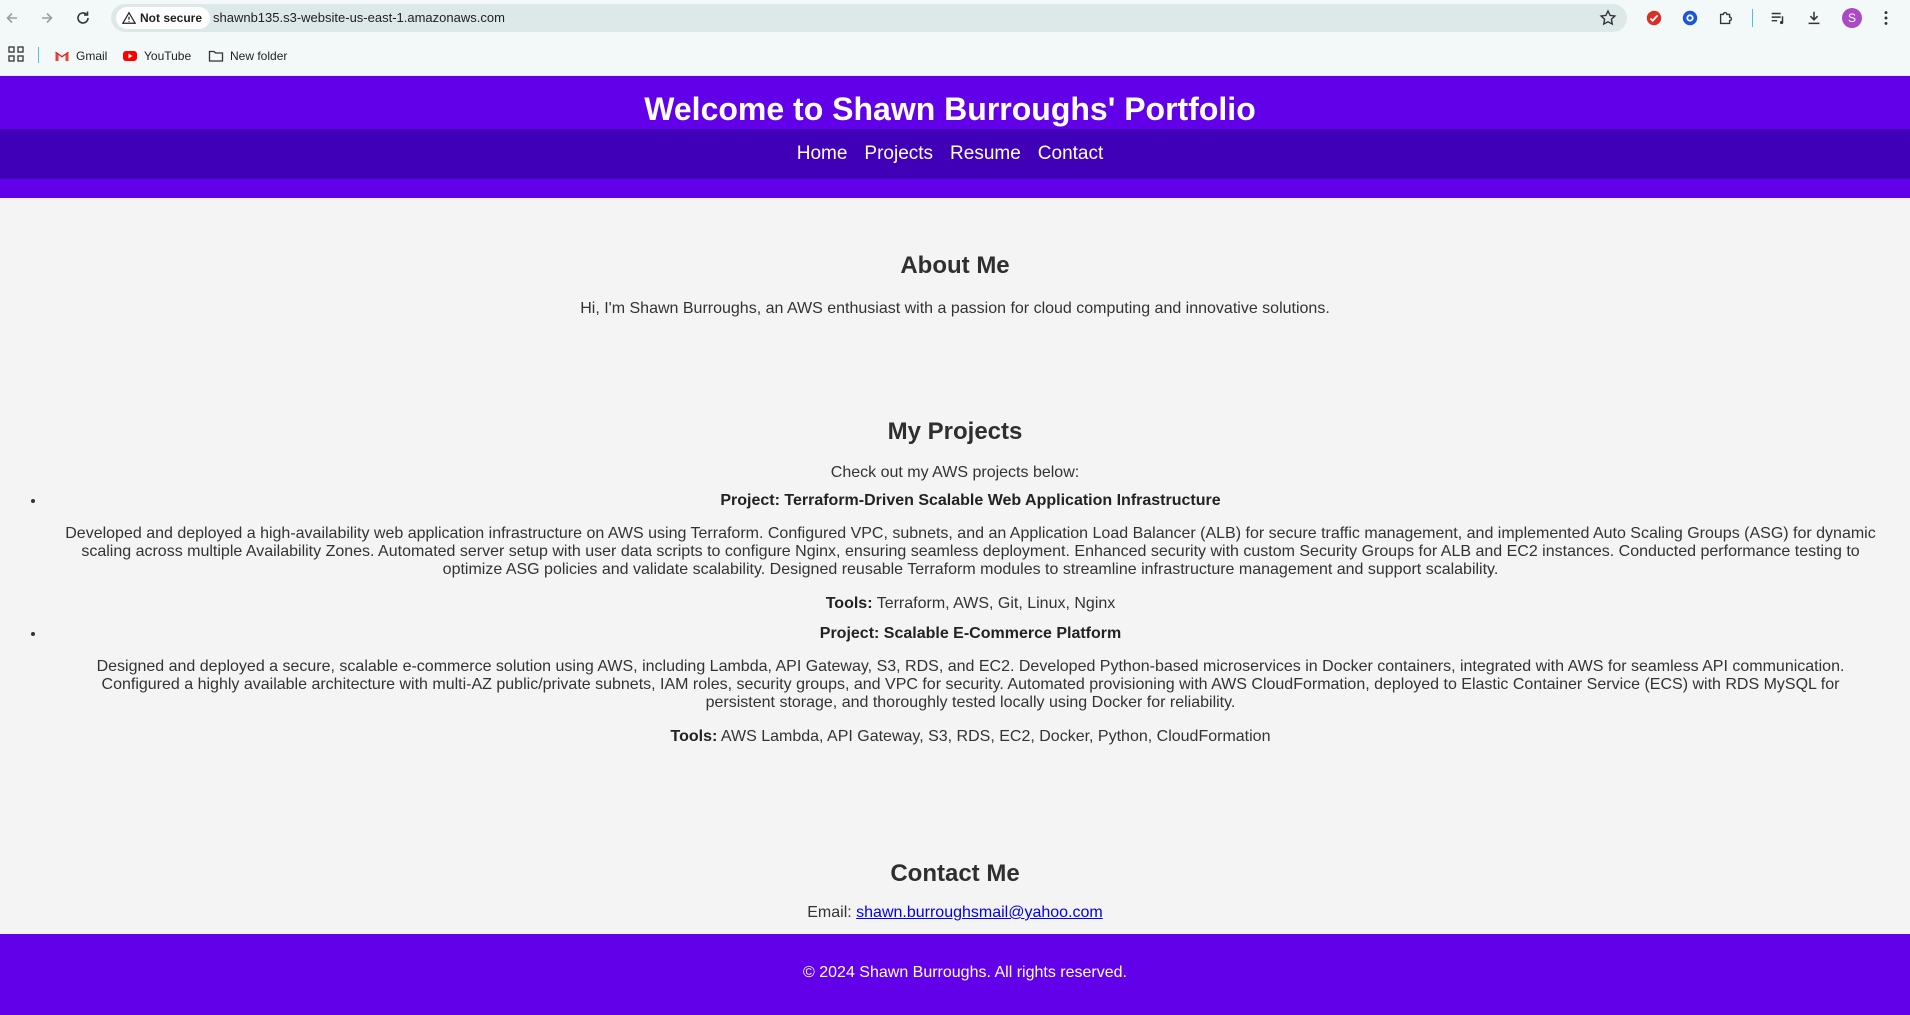 Image resolution: width=1910 pixels, height=1015 pixels. Describe the element at coordinates (1778, 18) in the screenshot. I see `media-controls-icon` at that location.